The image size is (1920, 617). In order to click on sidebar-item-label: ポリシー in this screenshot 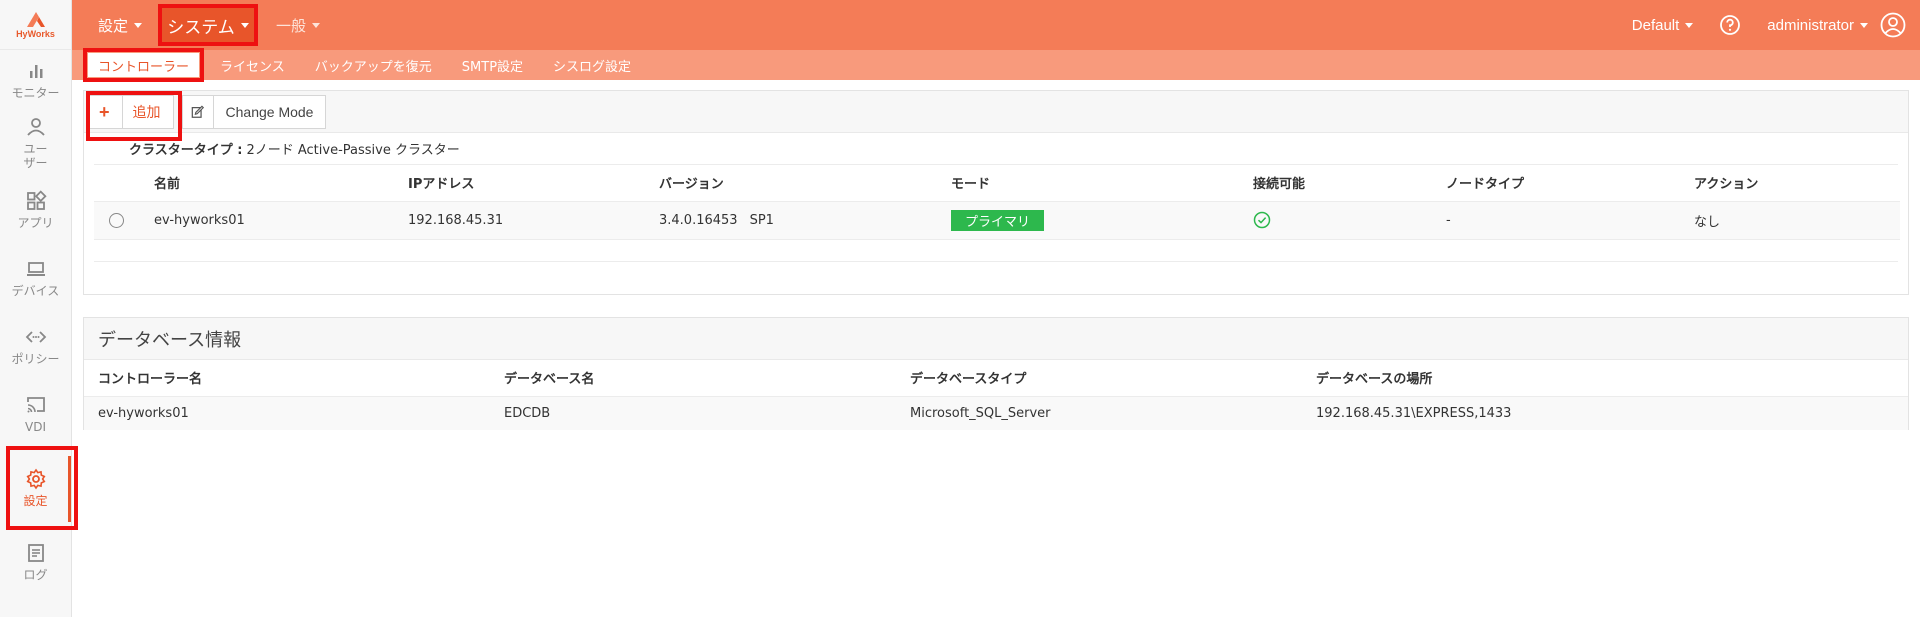, I will do `click(35, 359)`.